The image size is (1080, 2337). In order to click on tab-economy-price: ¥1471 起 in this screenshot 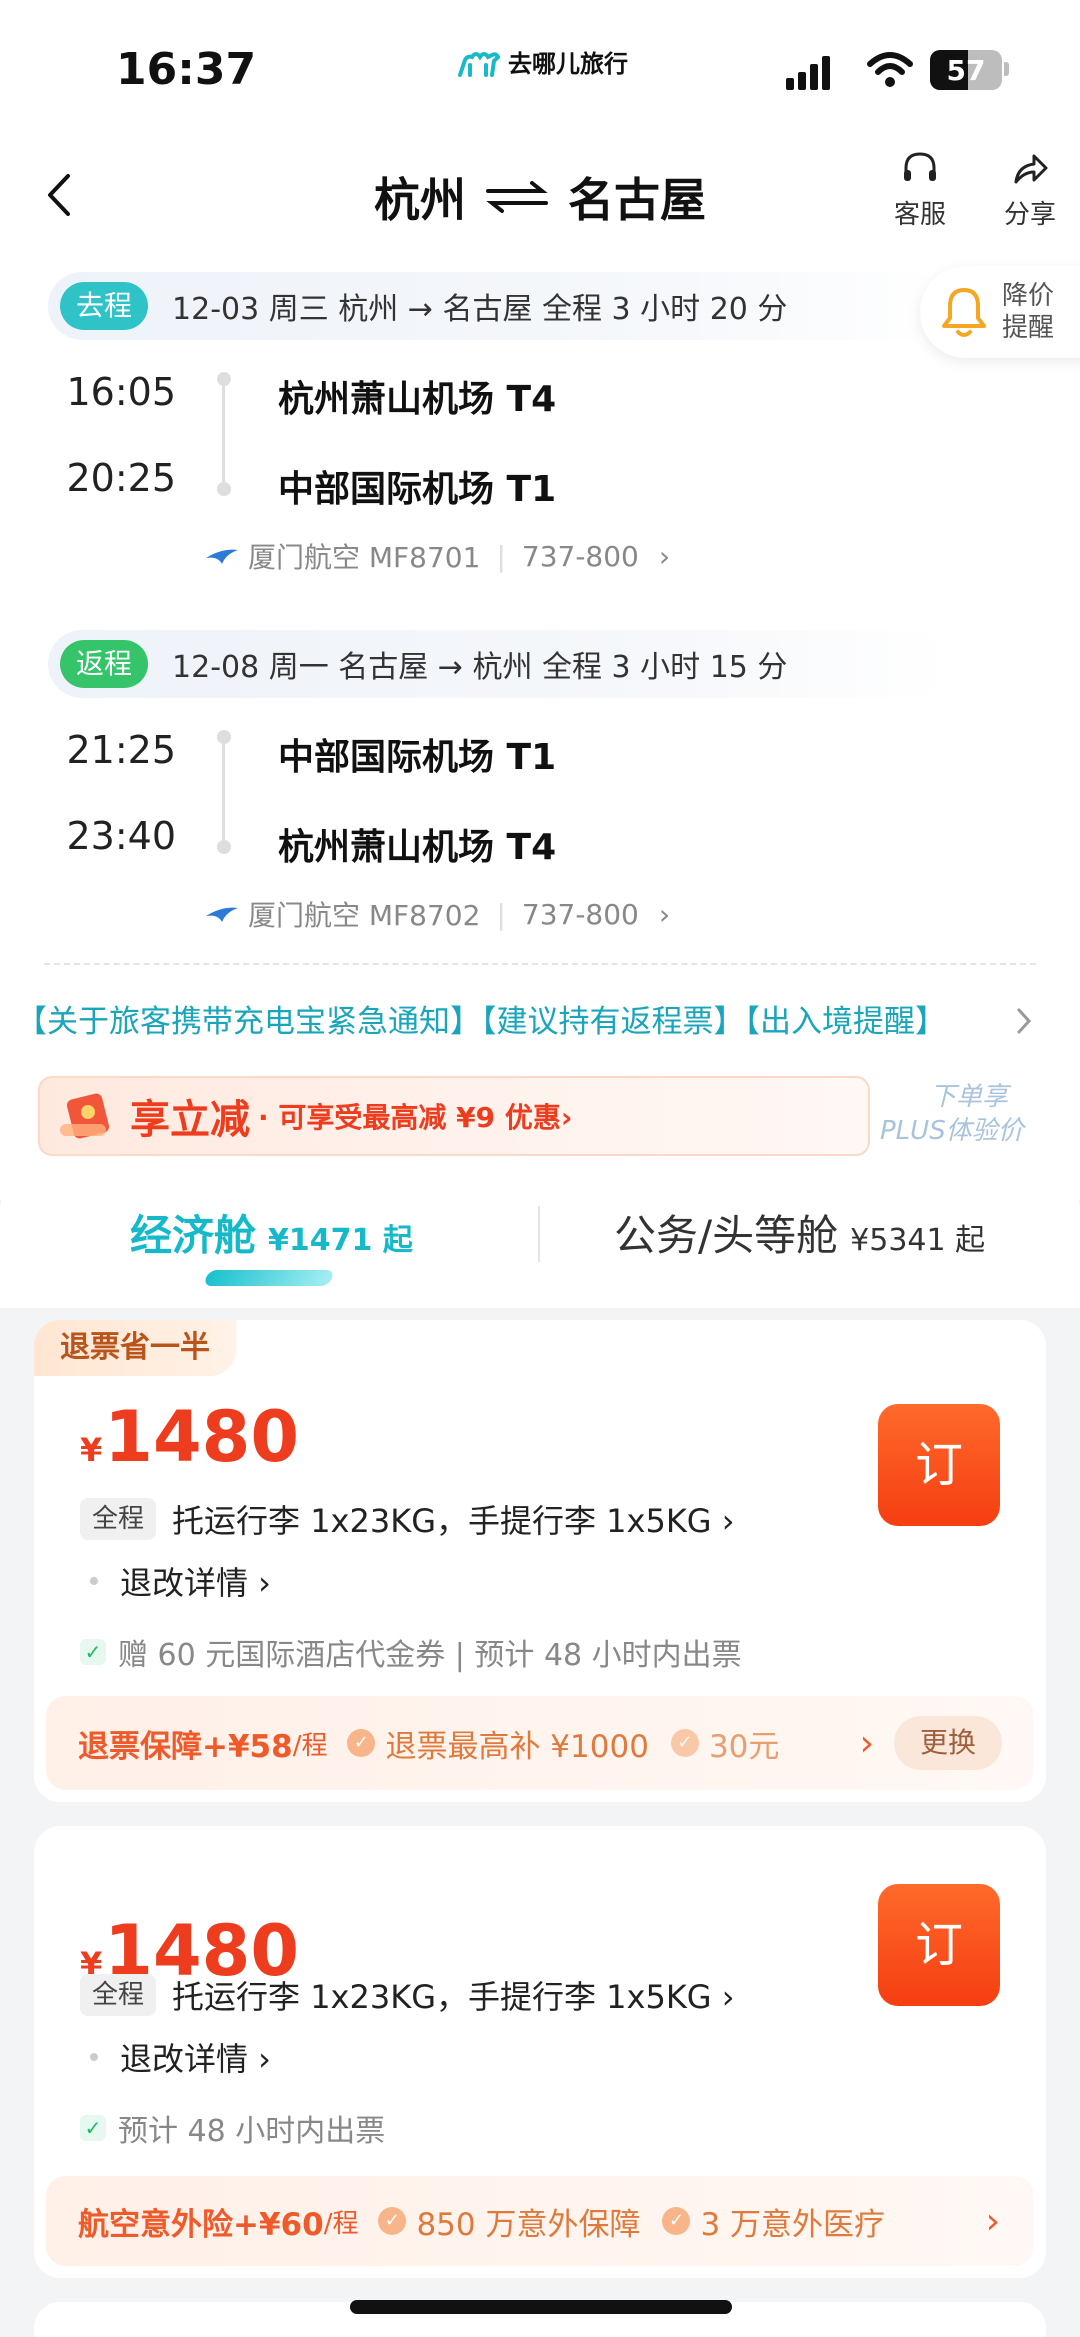, I will do `click(340, 1240)`.